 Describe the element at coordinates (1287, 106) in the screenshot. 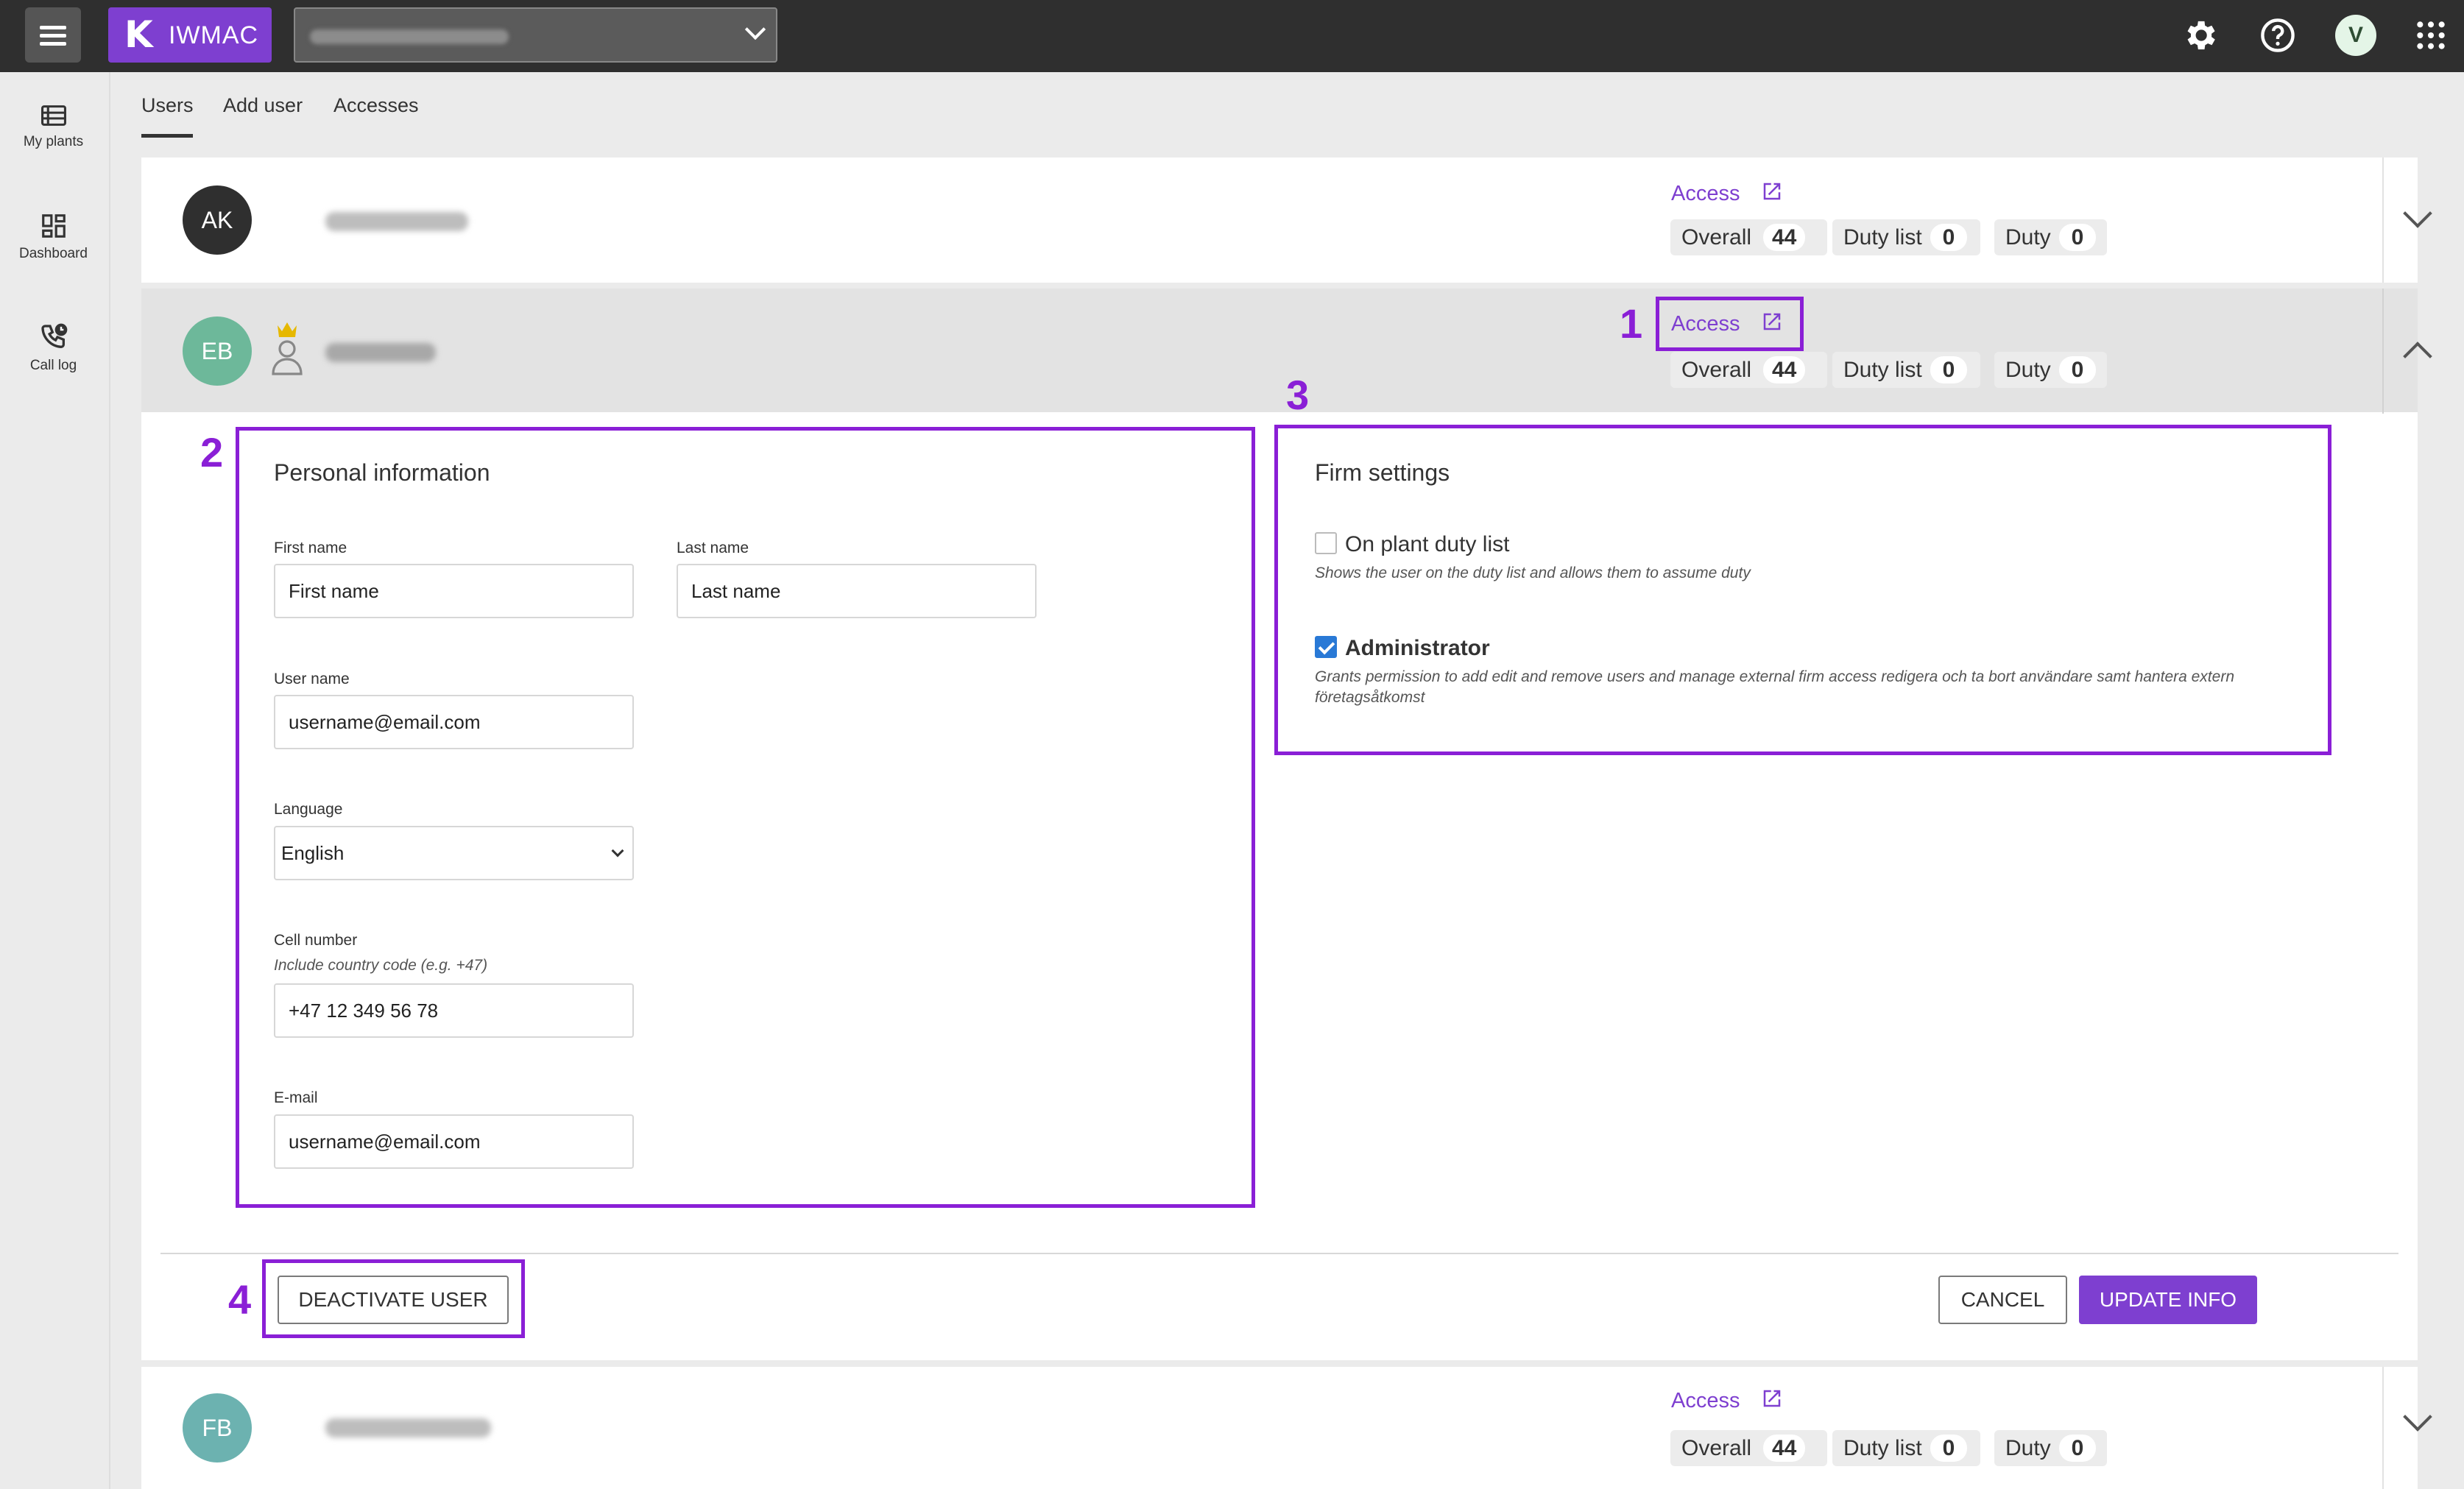

I see `tab-bar: Users Add user Accesses` at that location.